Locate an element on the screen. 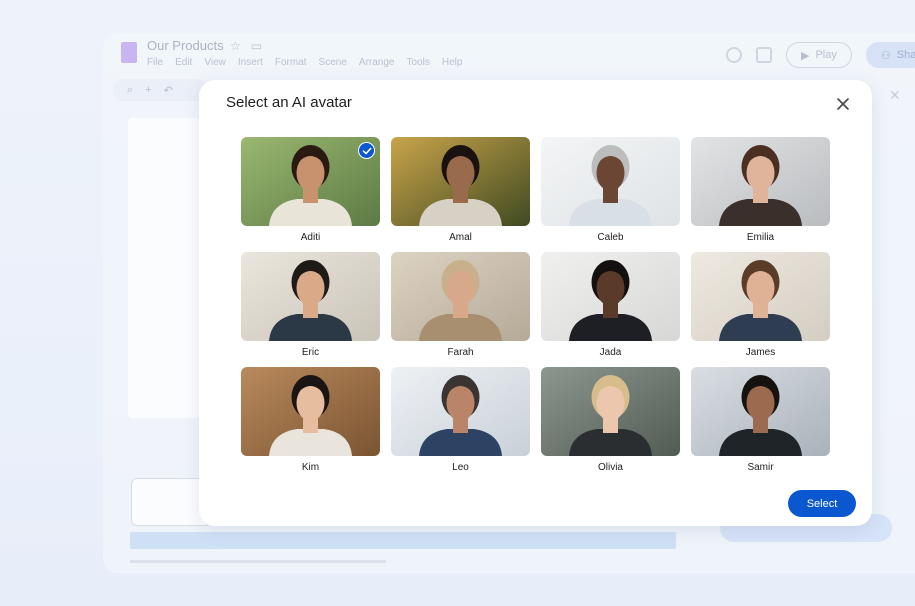 This screenshot has height=606, width=915. avatar-name: Caleb is located at coordinates (610, 237).